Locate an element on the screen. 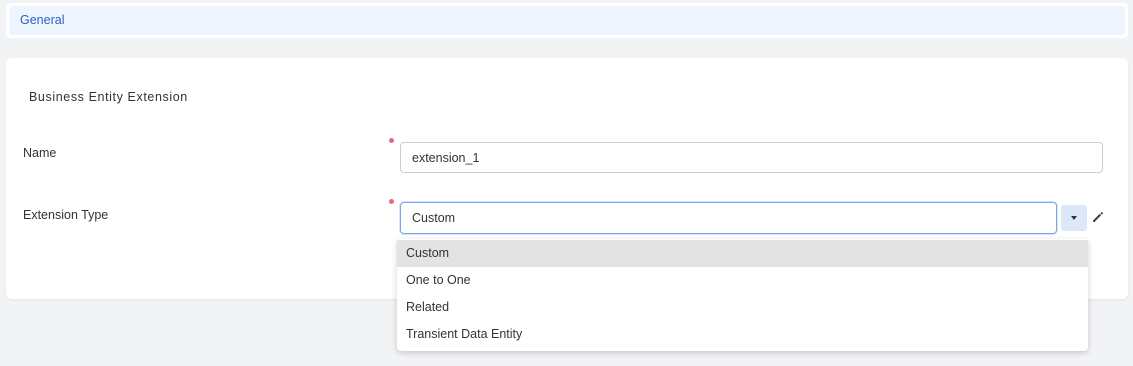 The width and height of the screenshot is (1133, 366). name-required-indicator is located at coordinates (391, 140).